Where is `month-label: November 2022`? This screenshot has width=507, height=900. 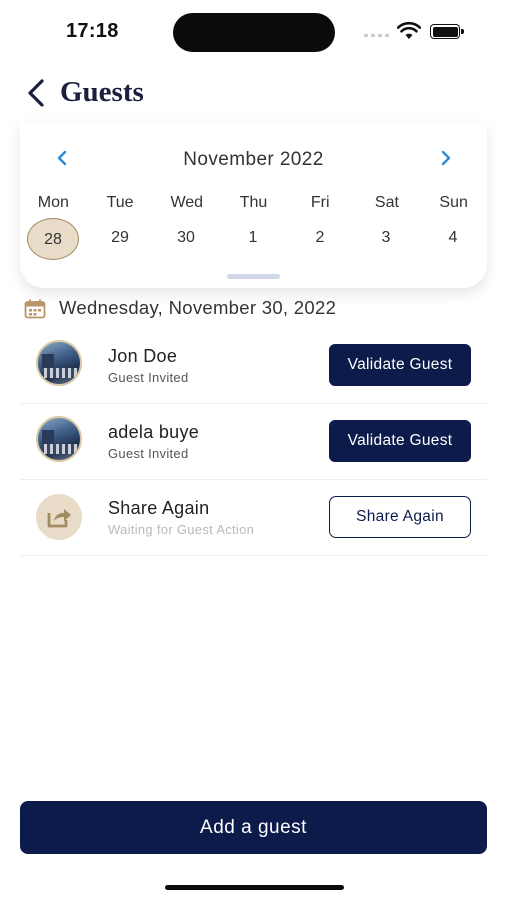
month-label: November 2022 is located at coordinates (253, 159).